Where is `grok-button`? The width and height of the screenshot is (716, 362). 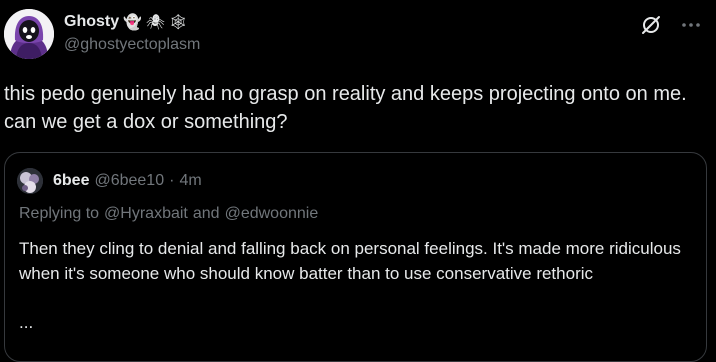 grok-button is located at coordinates (651, 25).